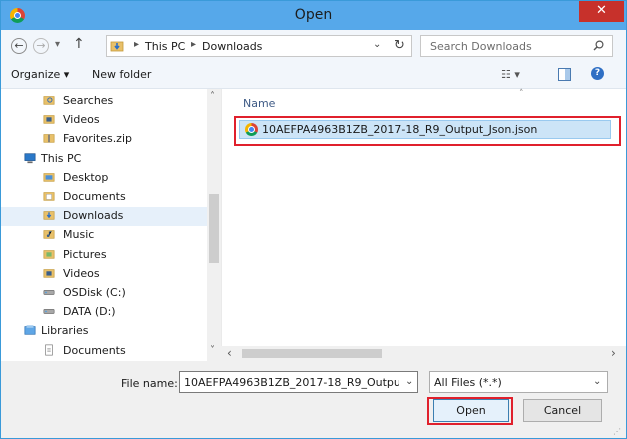  Describe the element at coordinates (30, 330) in the screenshot. I see `libraries-icon` at that location.